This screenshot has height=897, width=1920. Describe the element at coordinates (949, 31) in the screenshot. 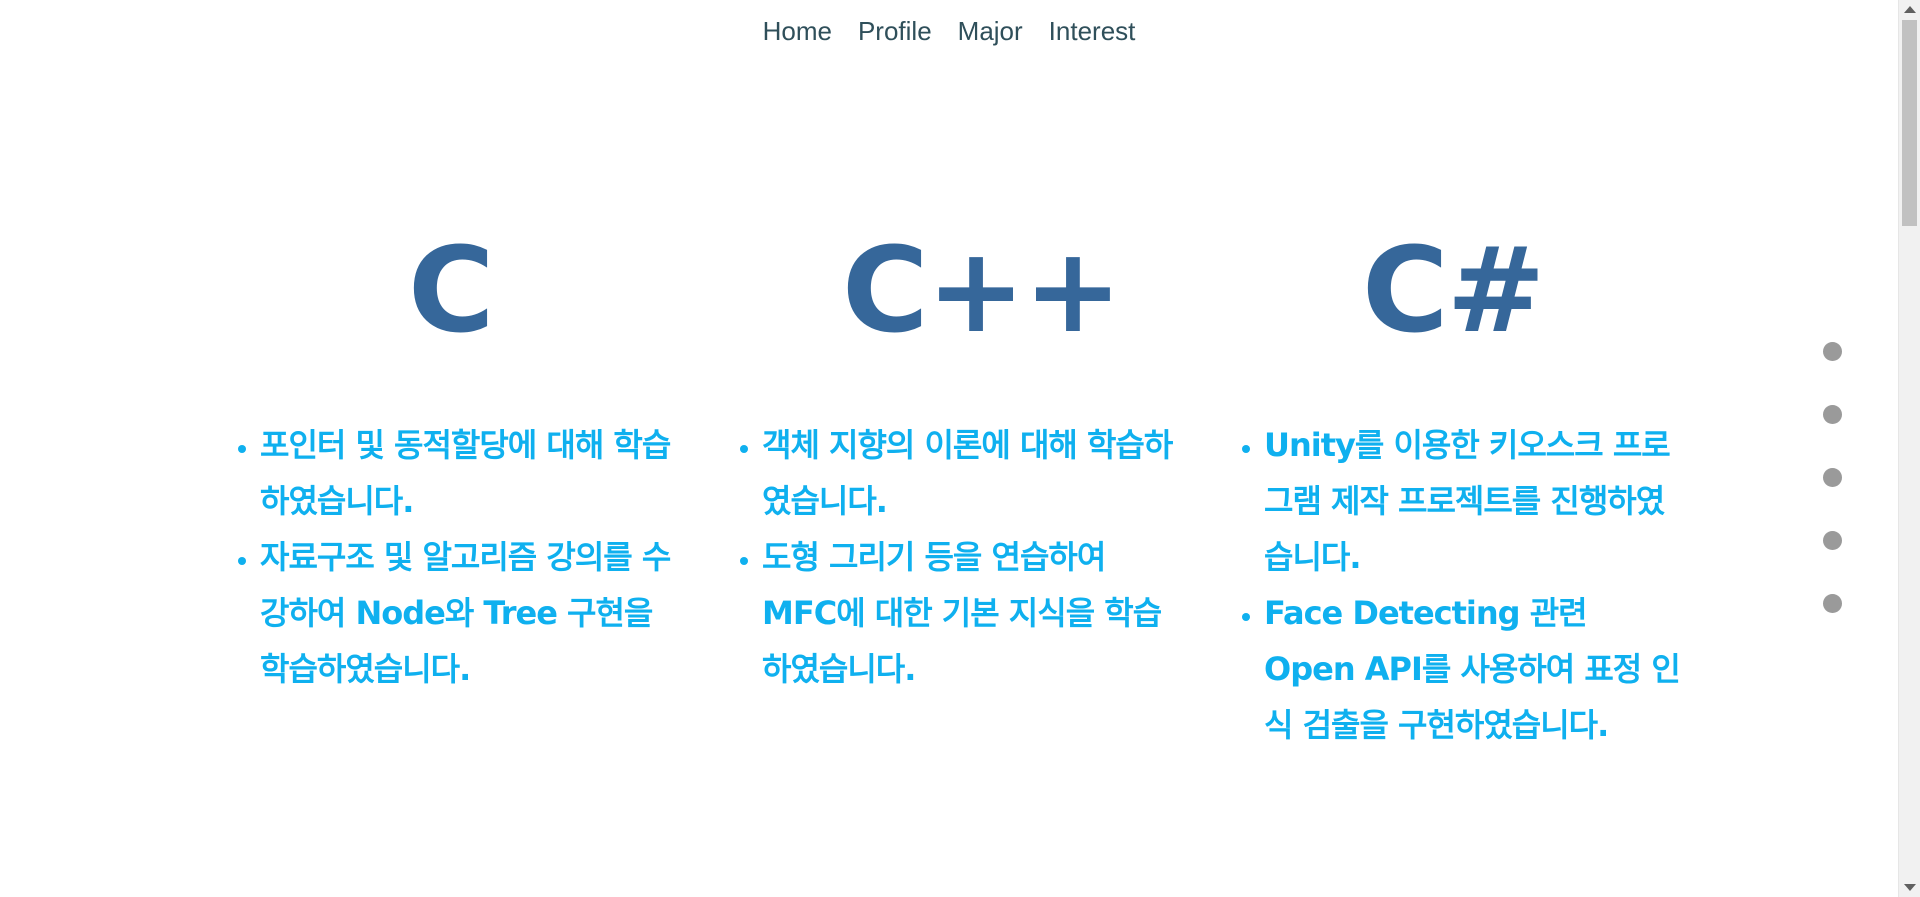

I see `top-nav: Home Profile Major Interest` at that location.